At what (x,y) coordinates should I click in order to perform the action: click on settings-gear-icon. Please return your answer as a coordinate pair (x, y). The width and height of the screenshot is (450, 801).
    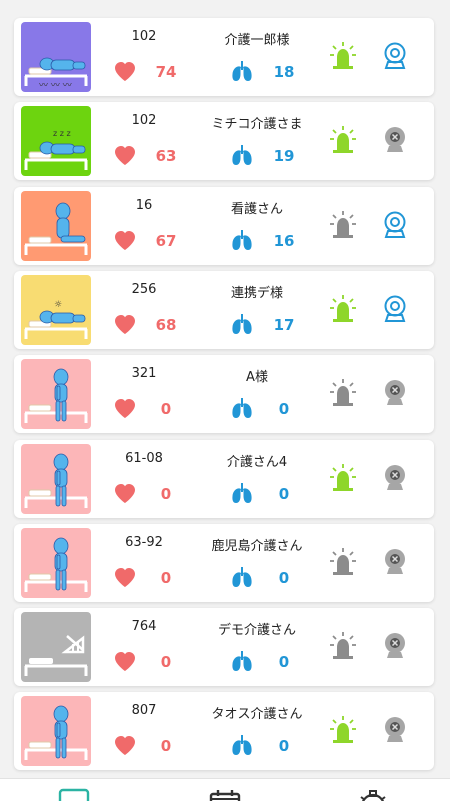
    Looking at the image, I should click on (373, 795).